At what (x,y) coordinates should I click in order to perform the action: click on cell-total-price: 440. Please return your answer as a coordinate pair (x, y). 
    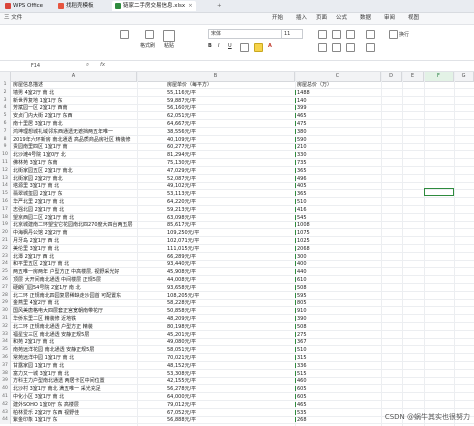
    Looking at the image, I should click on (302, 272).